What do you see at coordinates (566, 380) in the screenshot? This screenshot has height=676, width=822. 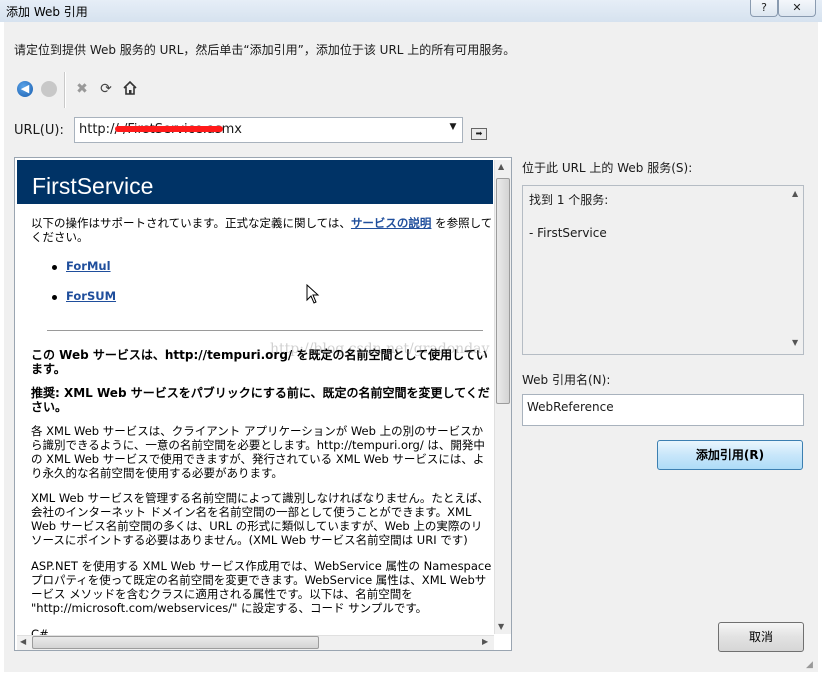 I see `reference-name-label: Web 引用名(N):` at bounding box center [566, 380].